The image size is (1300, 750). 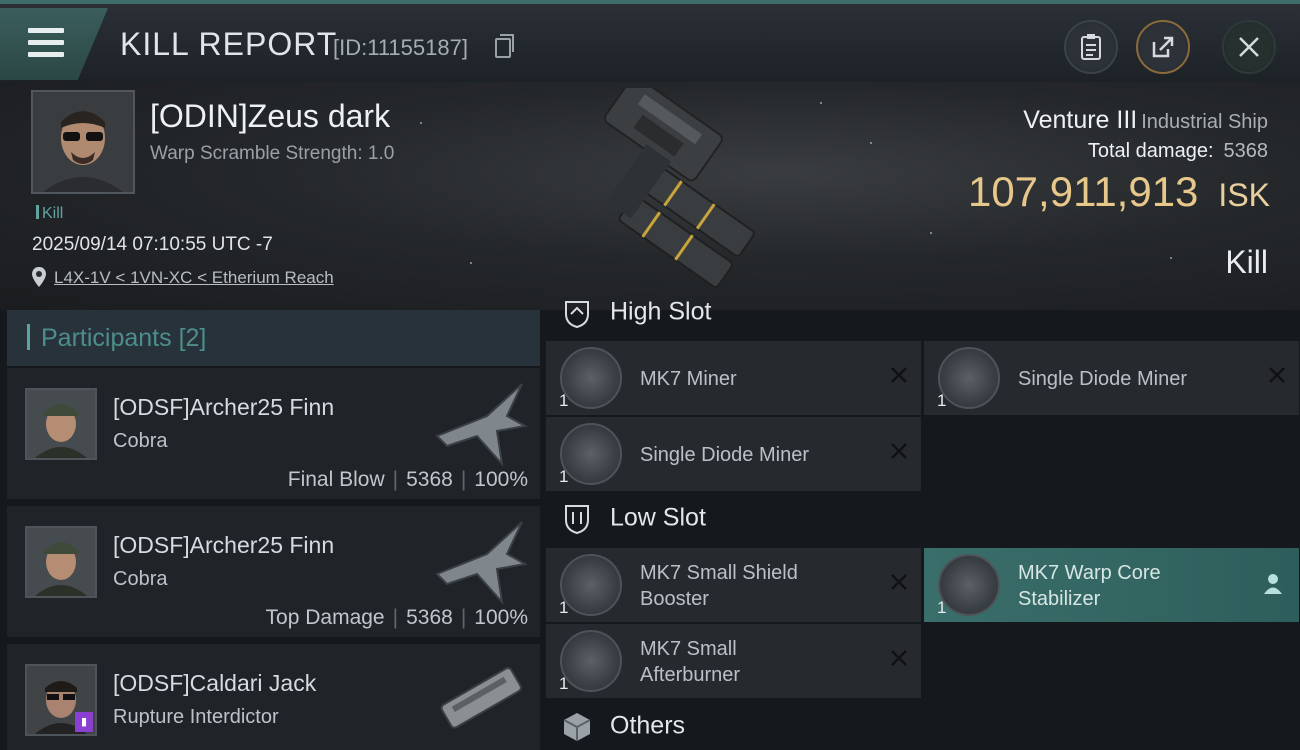 What do you see at coordinates (650, 41) in the screenshot?
I see `top-bar: KILL REPORT [ID:11155187]` at bounding box center [650, 41].